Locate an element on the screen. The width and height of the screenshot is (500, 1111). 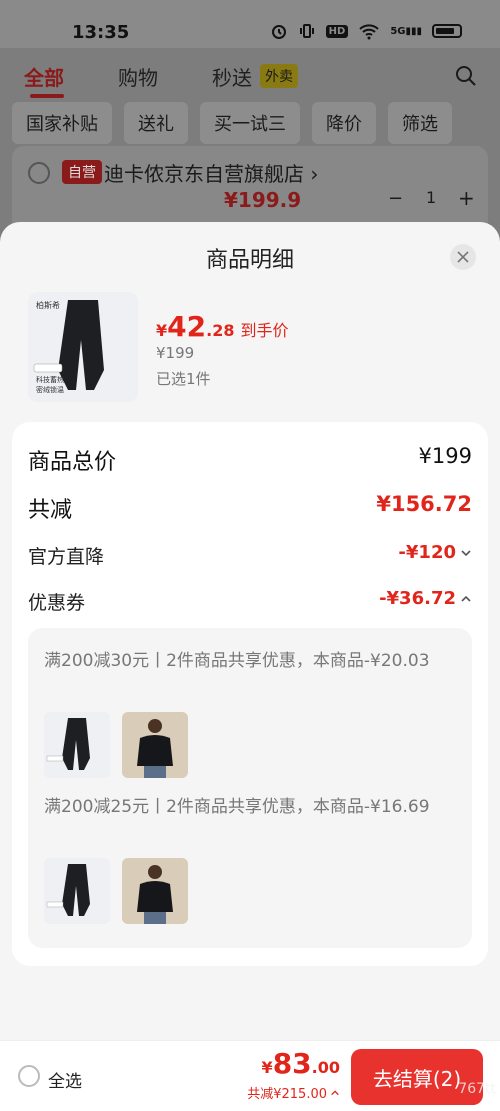
row-official: 官方直降 -¥120 is located at coordinates (250, 556).